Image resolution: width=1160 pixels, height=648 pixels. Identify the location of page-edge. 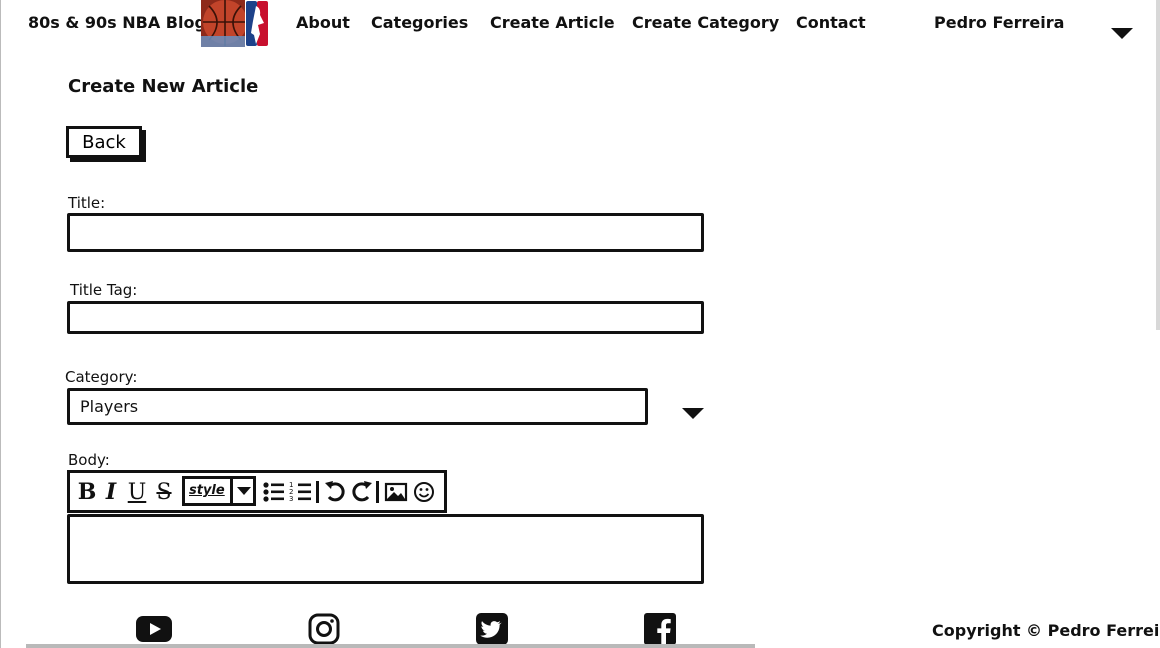
(0, 324).